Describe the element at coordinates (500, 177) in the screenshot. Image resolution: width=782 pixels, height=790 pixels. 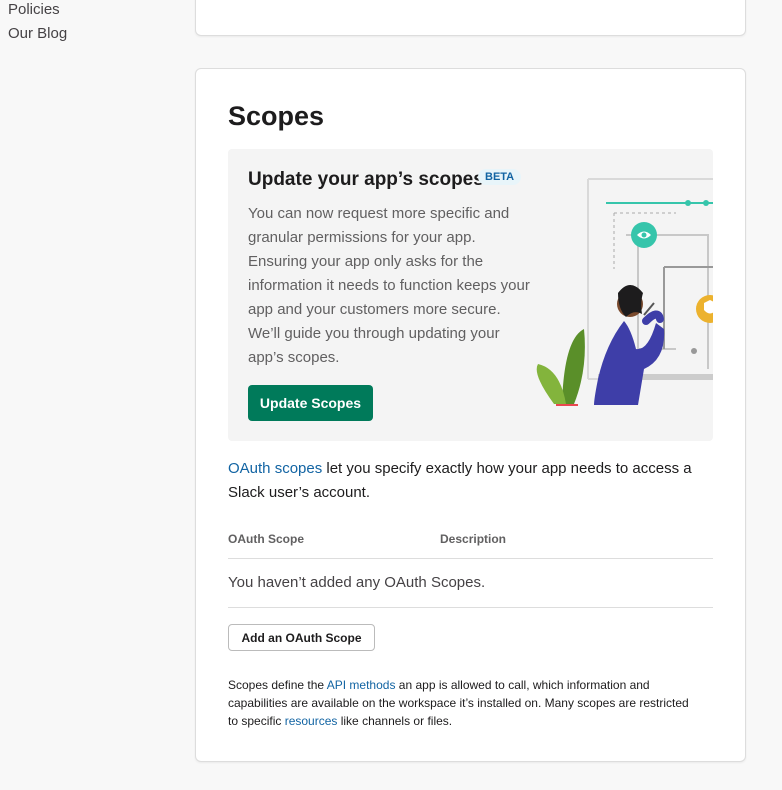
I see `beta-badge: BETA` at that location.